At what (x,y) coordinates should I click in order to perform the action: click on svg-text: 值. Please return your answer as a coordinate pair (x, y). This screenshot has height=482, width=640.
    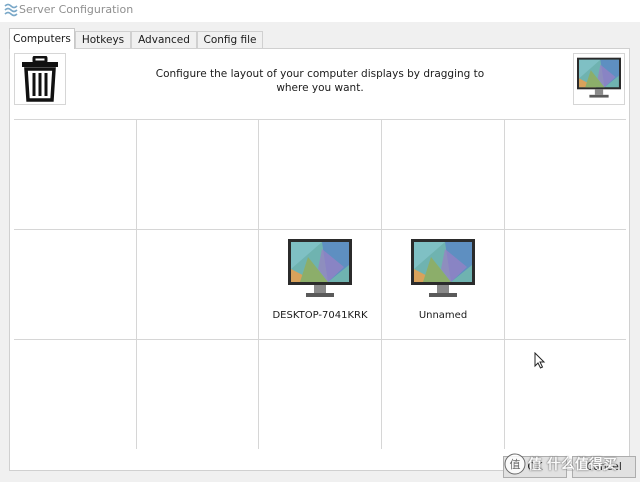
    Looking at the image, I should click on (515, 464).